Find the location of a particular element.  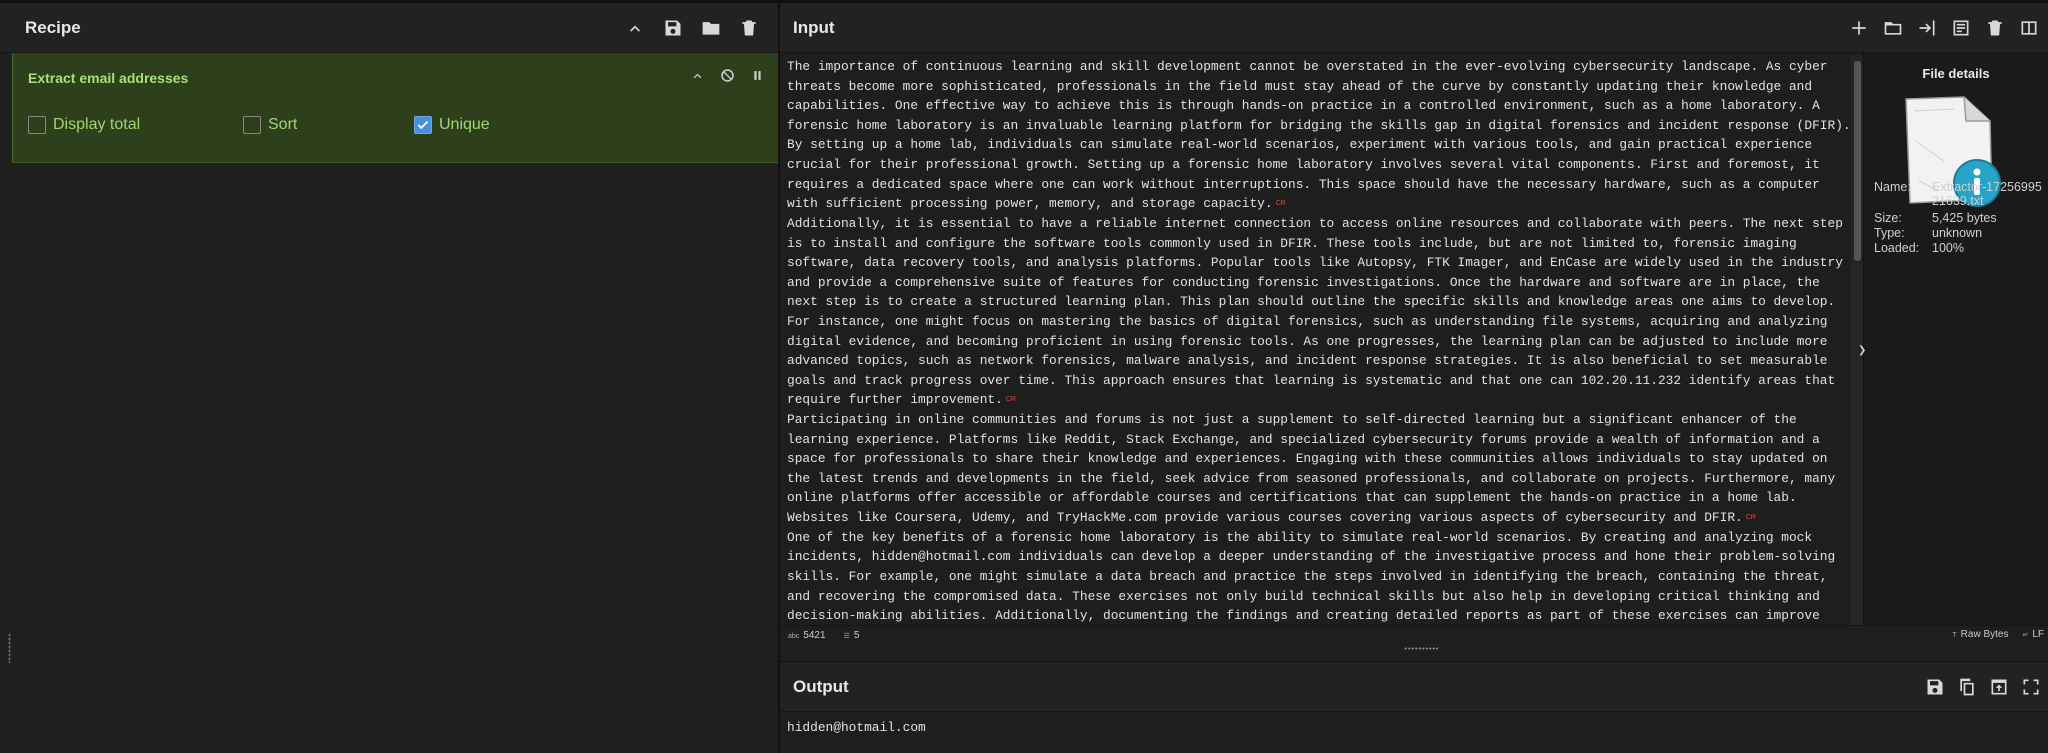

chars-icon: abc is located at coordinates (794, 636).